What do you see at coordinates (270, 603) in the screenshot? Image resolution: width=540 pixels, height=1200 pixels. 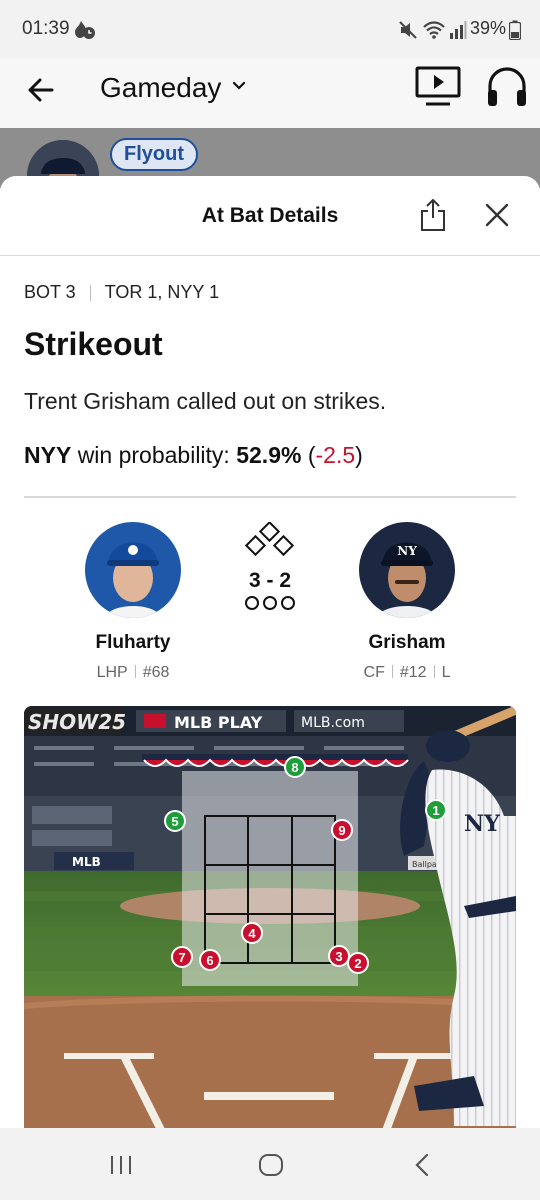 I see `outs-indicator` at bounding box center [270, 603].